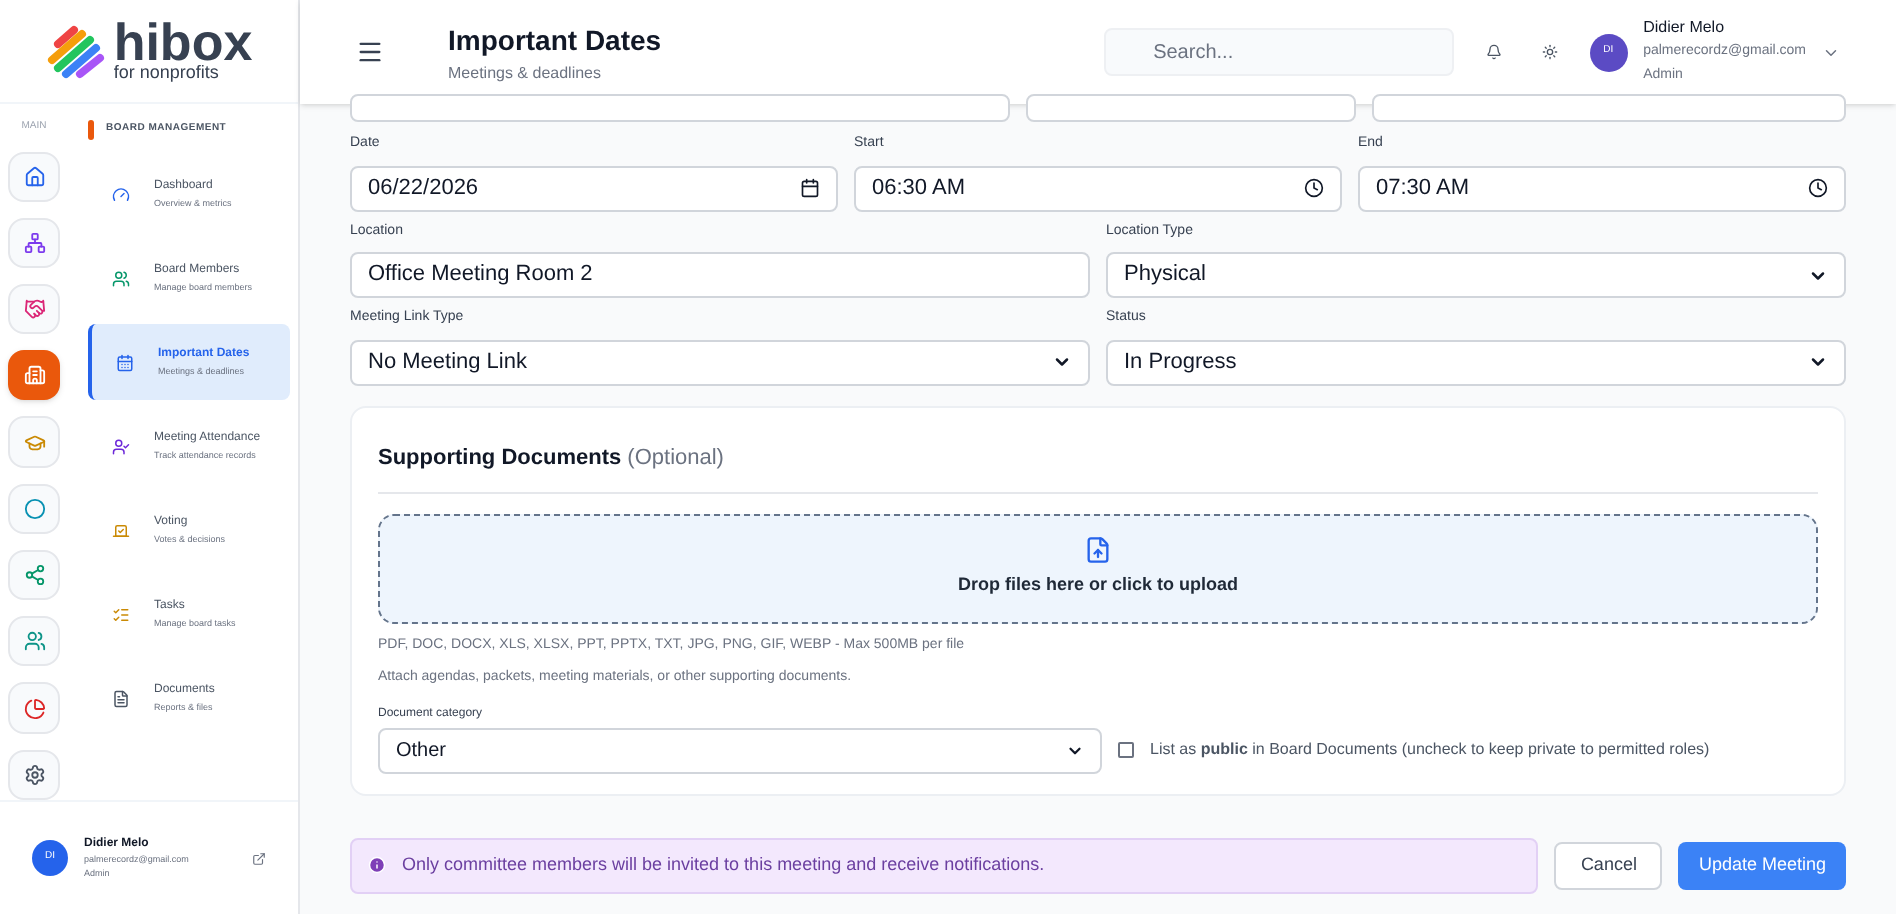  Describe the element at coordinates (91, 130) in the screenshot. I see `section-marker` at that location.